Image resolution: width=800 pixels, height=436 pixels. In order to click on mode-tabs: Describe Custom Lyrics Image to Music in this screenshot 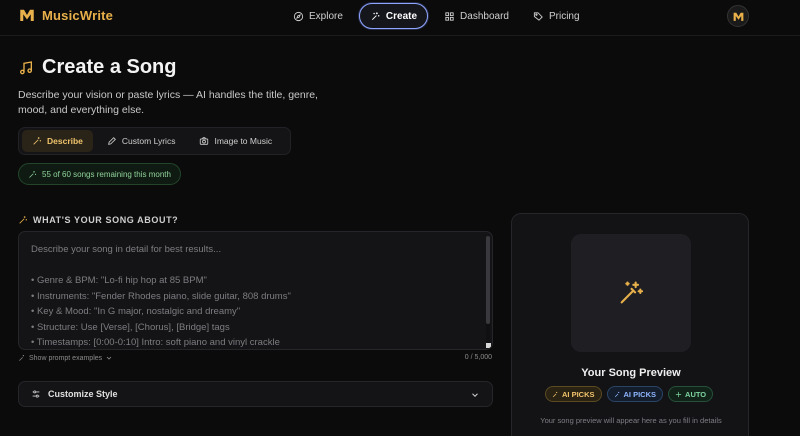, I will do `click(154, 141)`.